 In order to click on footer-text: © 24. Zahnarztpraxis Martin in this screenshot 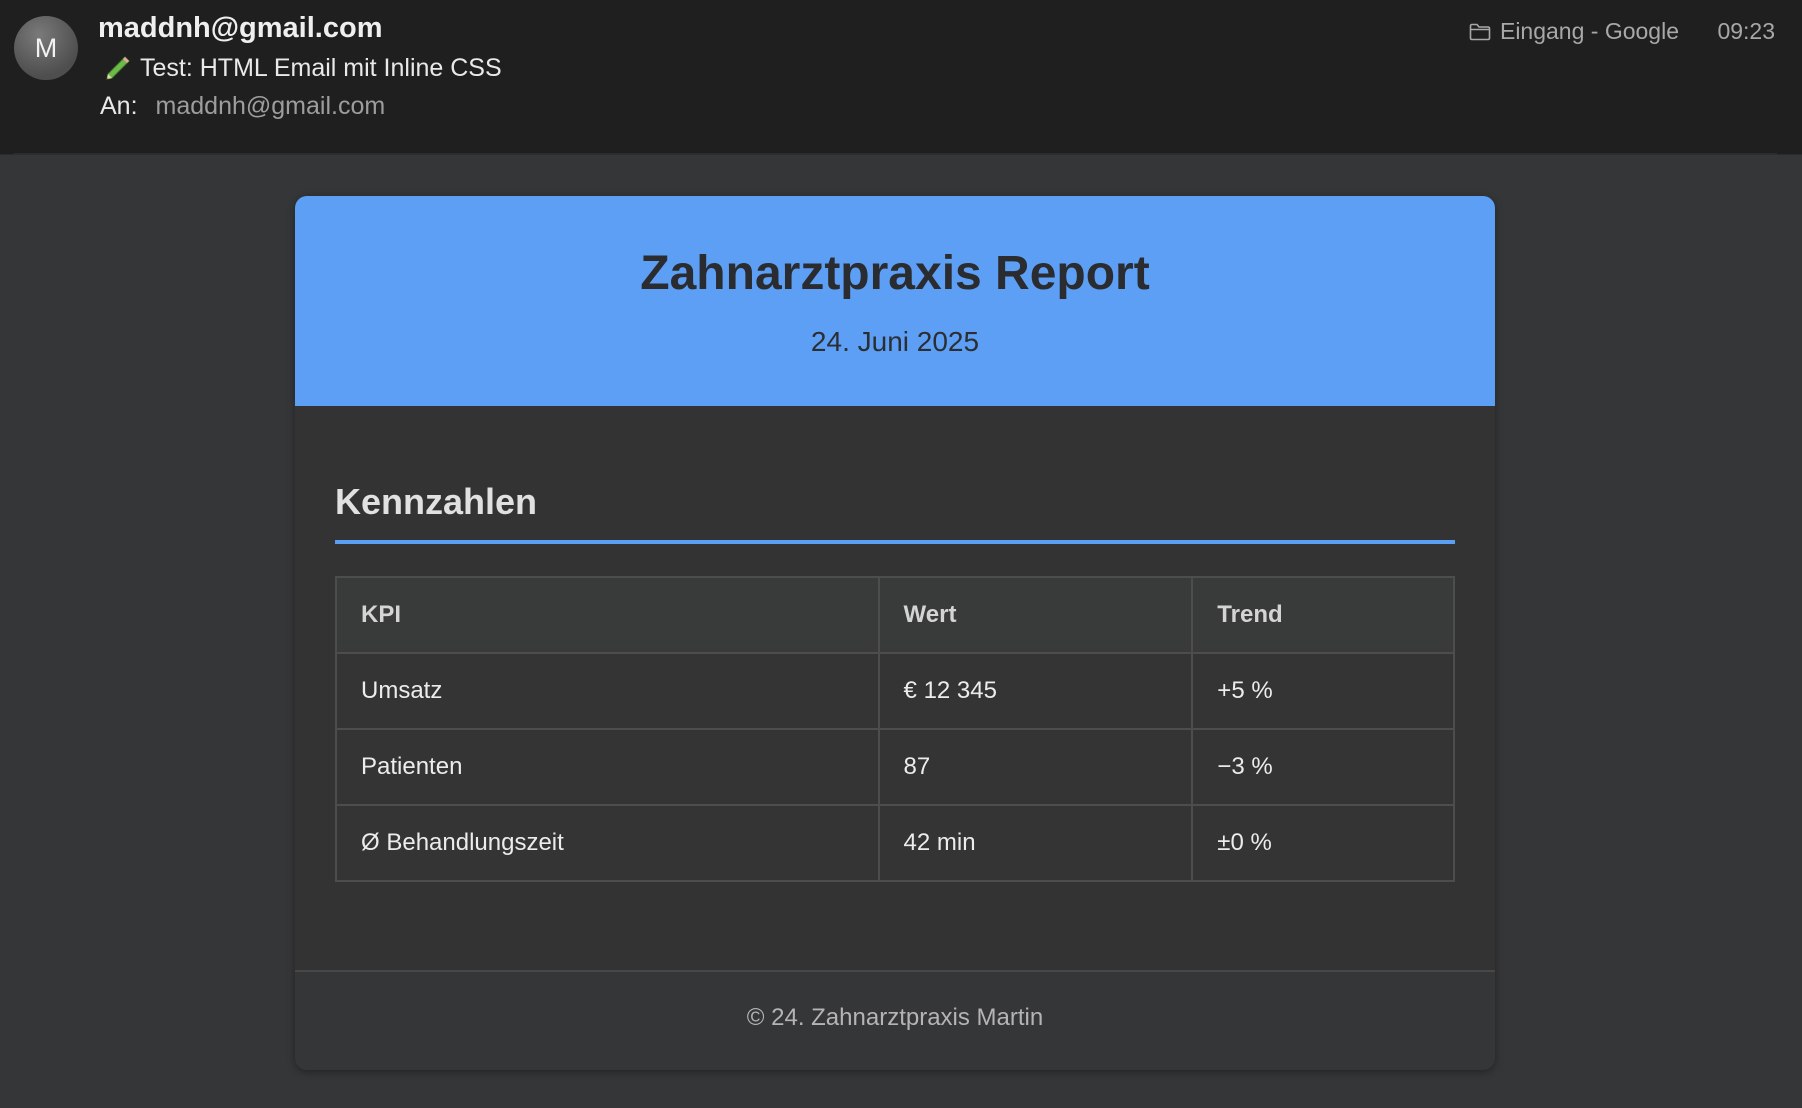, I will do `click(895, 1017)`.